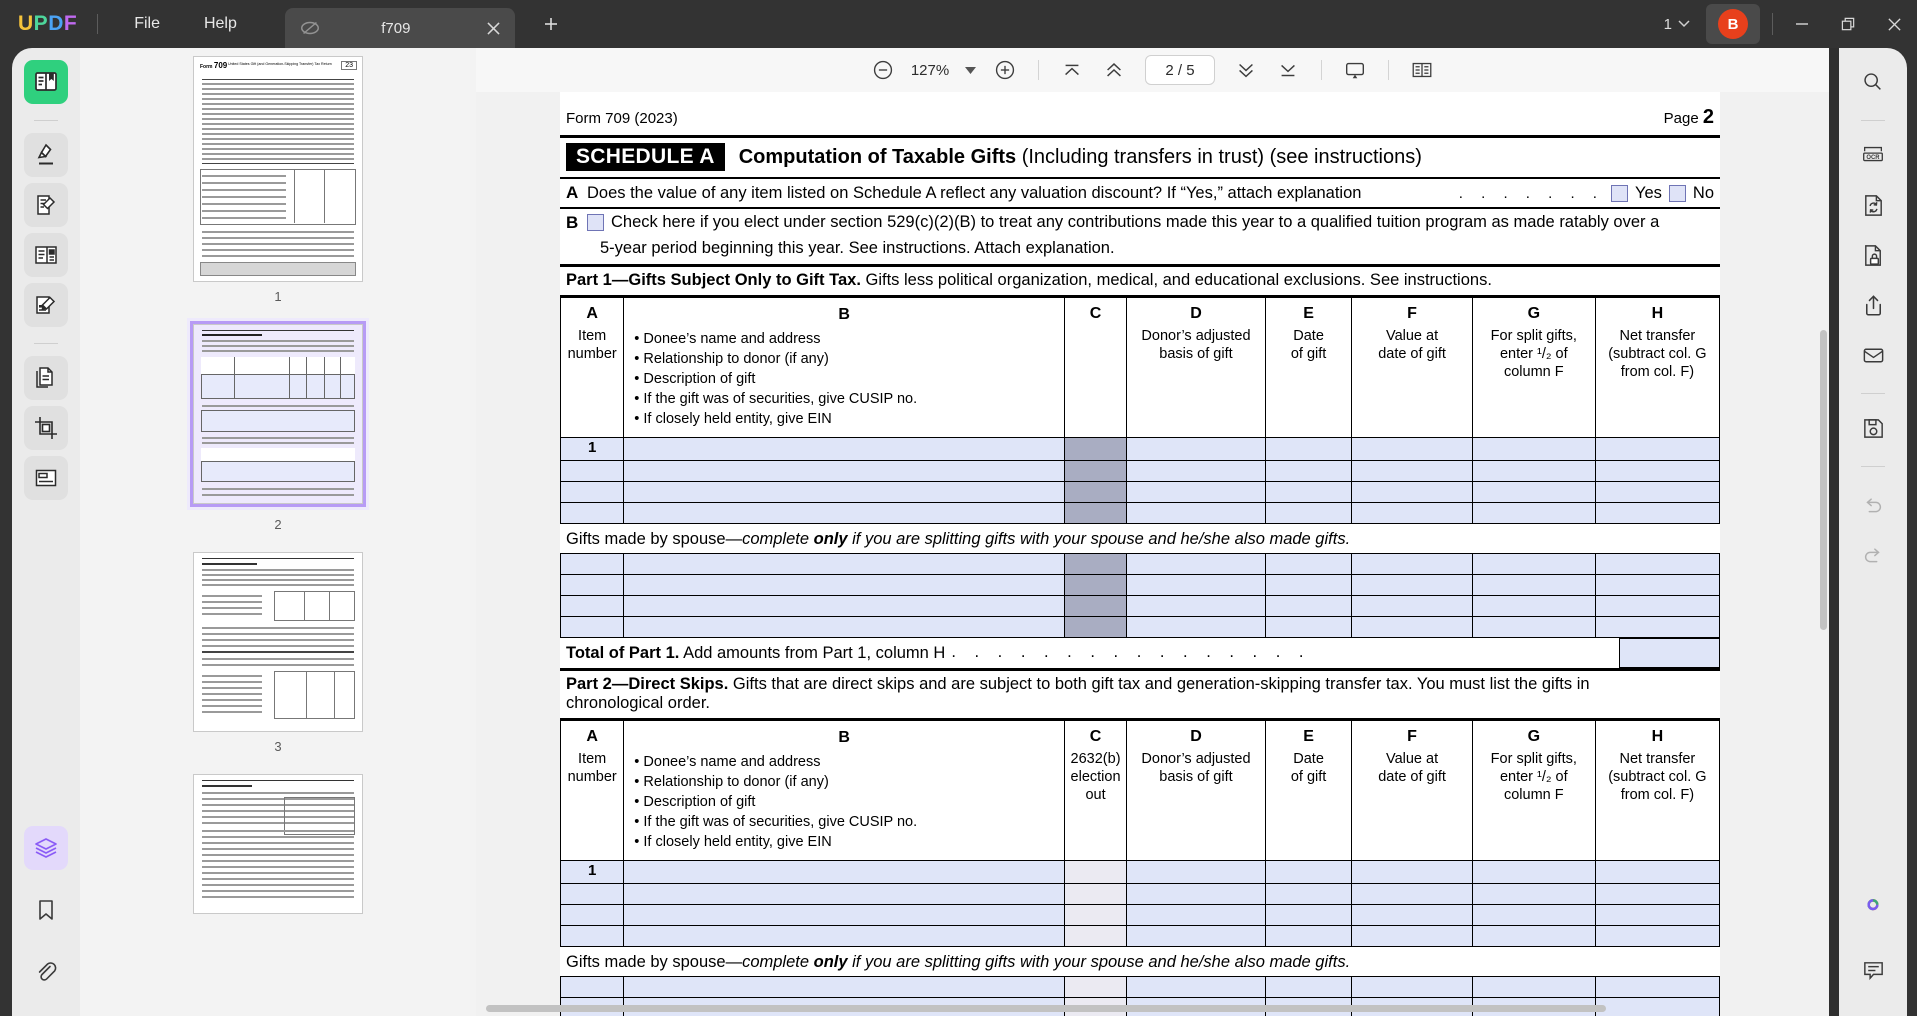 This screenshot has height=1016, width=1917. What do you see at coordinates (1894, 24) in the screenshot?
I see `close-window-button` at bounding box center [1894, 24].